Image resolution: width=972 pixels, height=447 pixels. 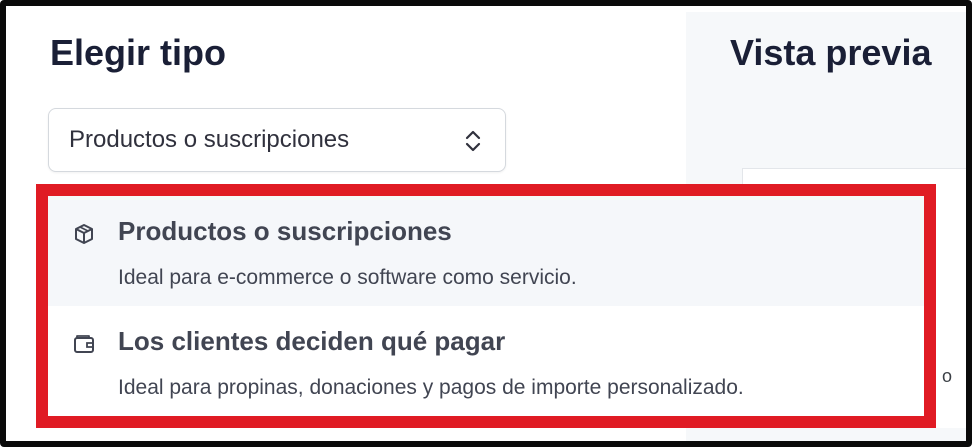 What do you see at coordinates (473, 141) in the screenshot?
I see `chevron-up-down-icon` at bounding box center [473, 141].